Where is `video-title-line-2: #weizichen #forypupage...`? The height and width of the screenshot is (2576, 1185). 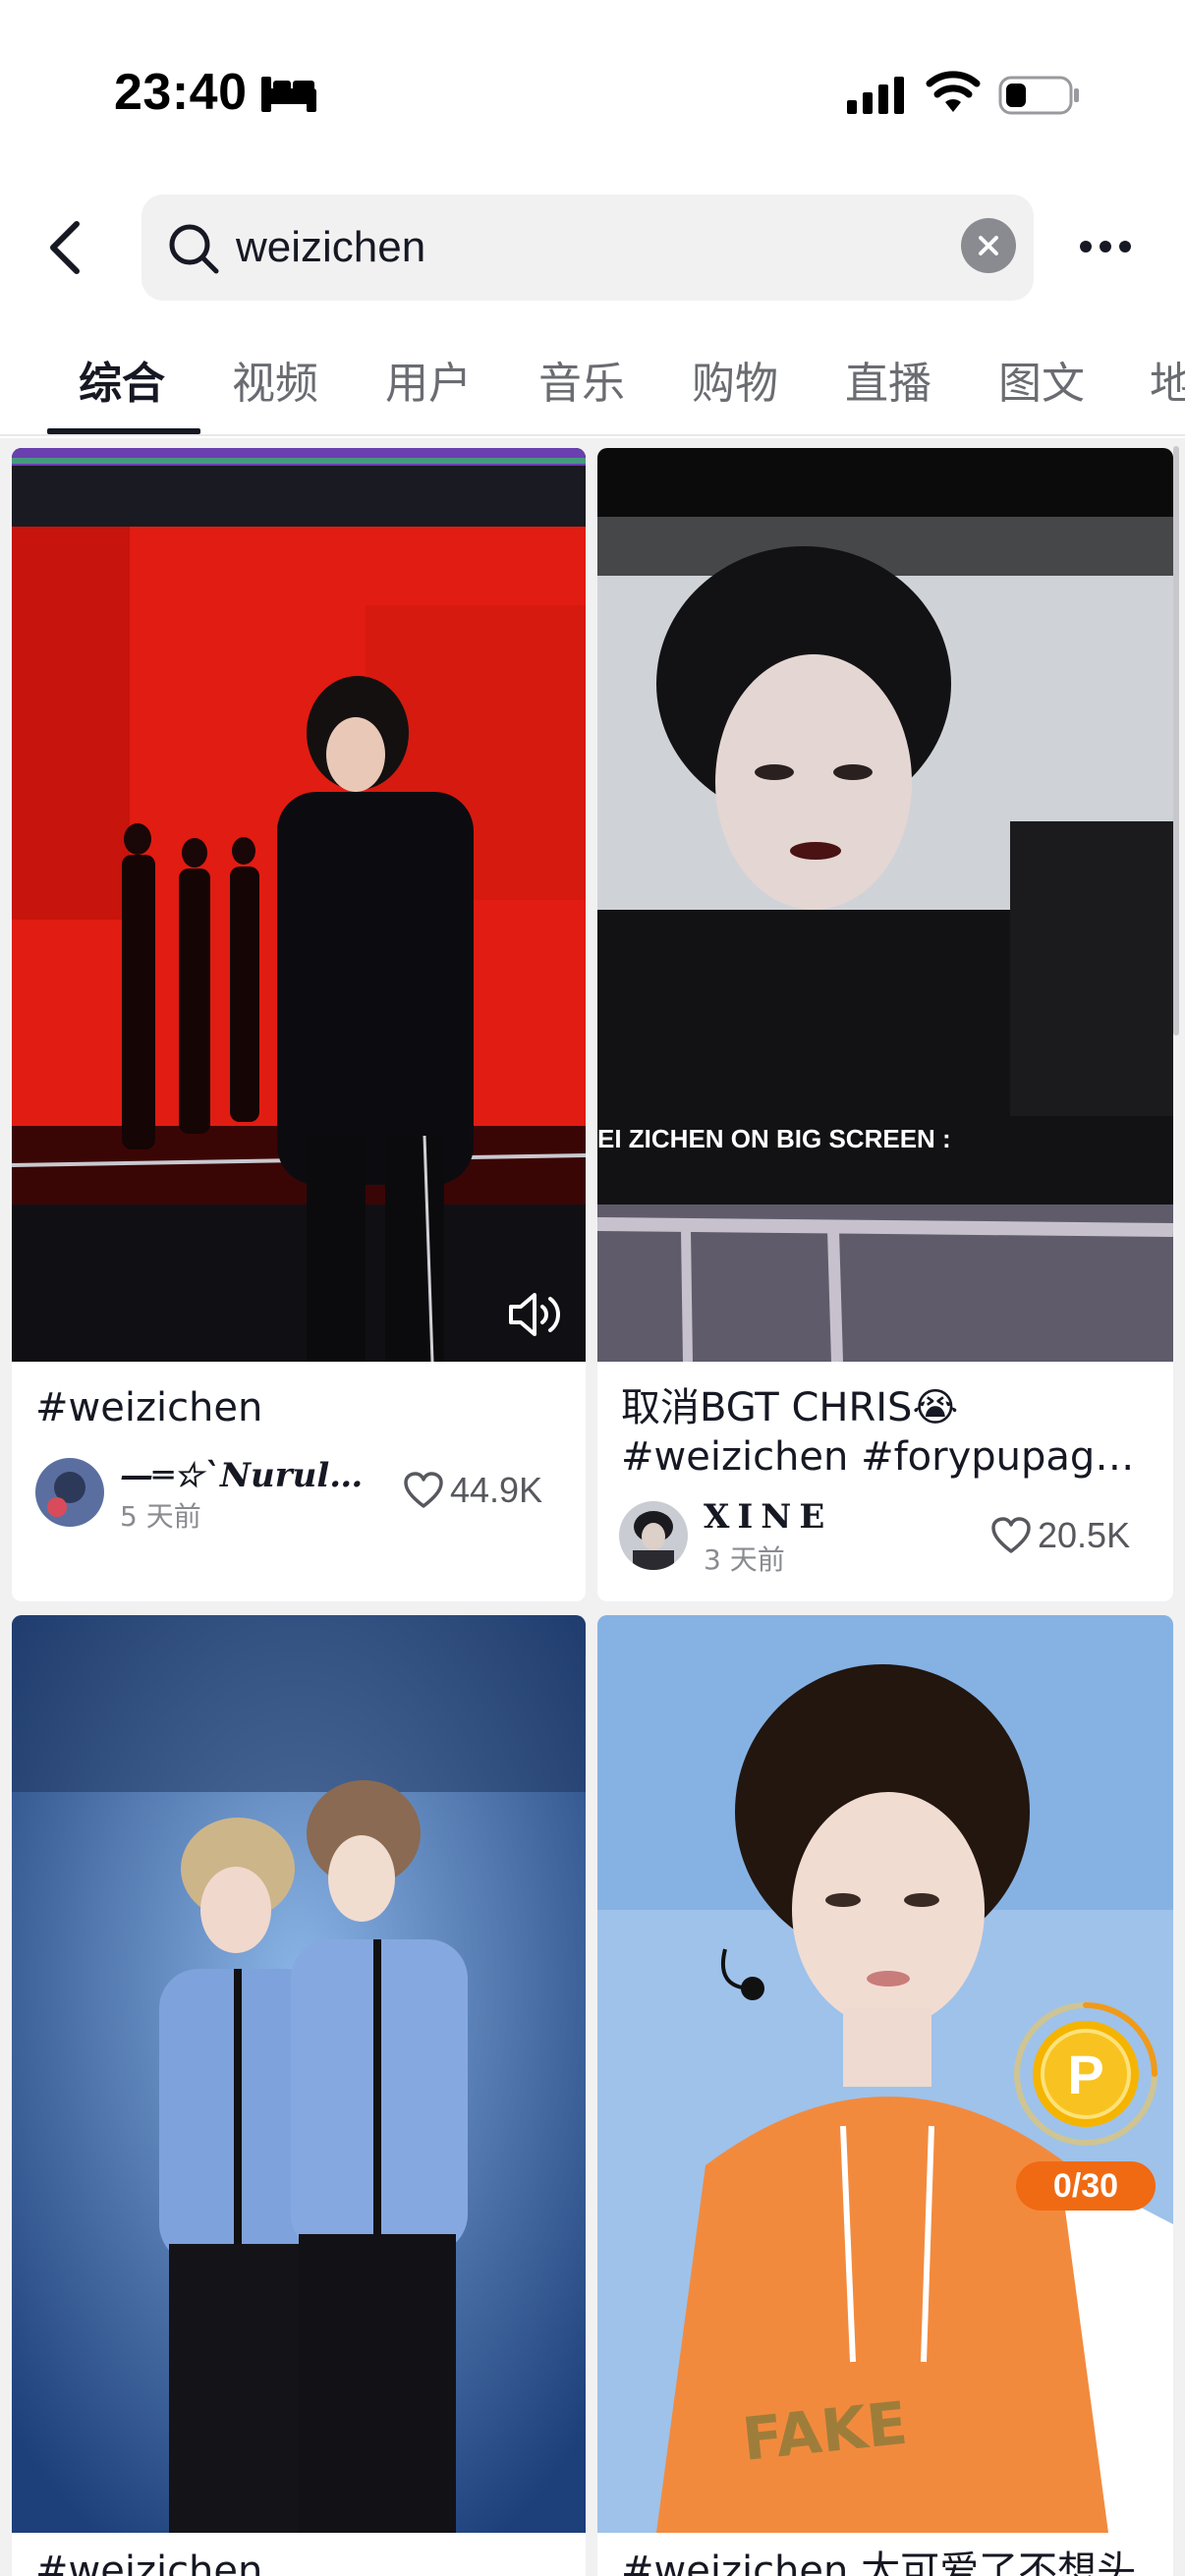
video-title-line-2: #weizichen #forypupage... is located at coordinates (887, 1457).